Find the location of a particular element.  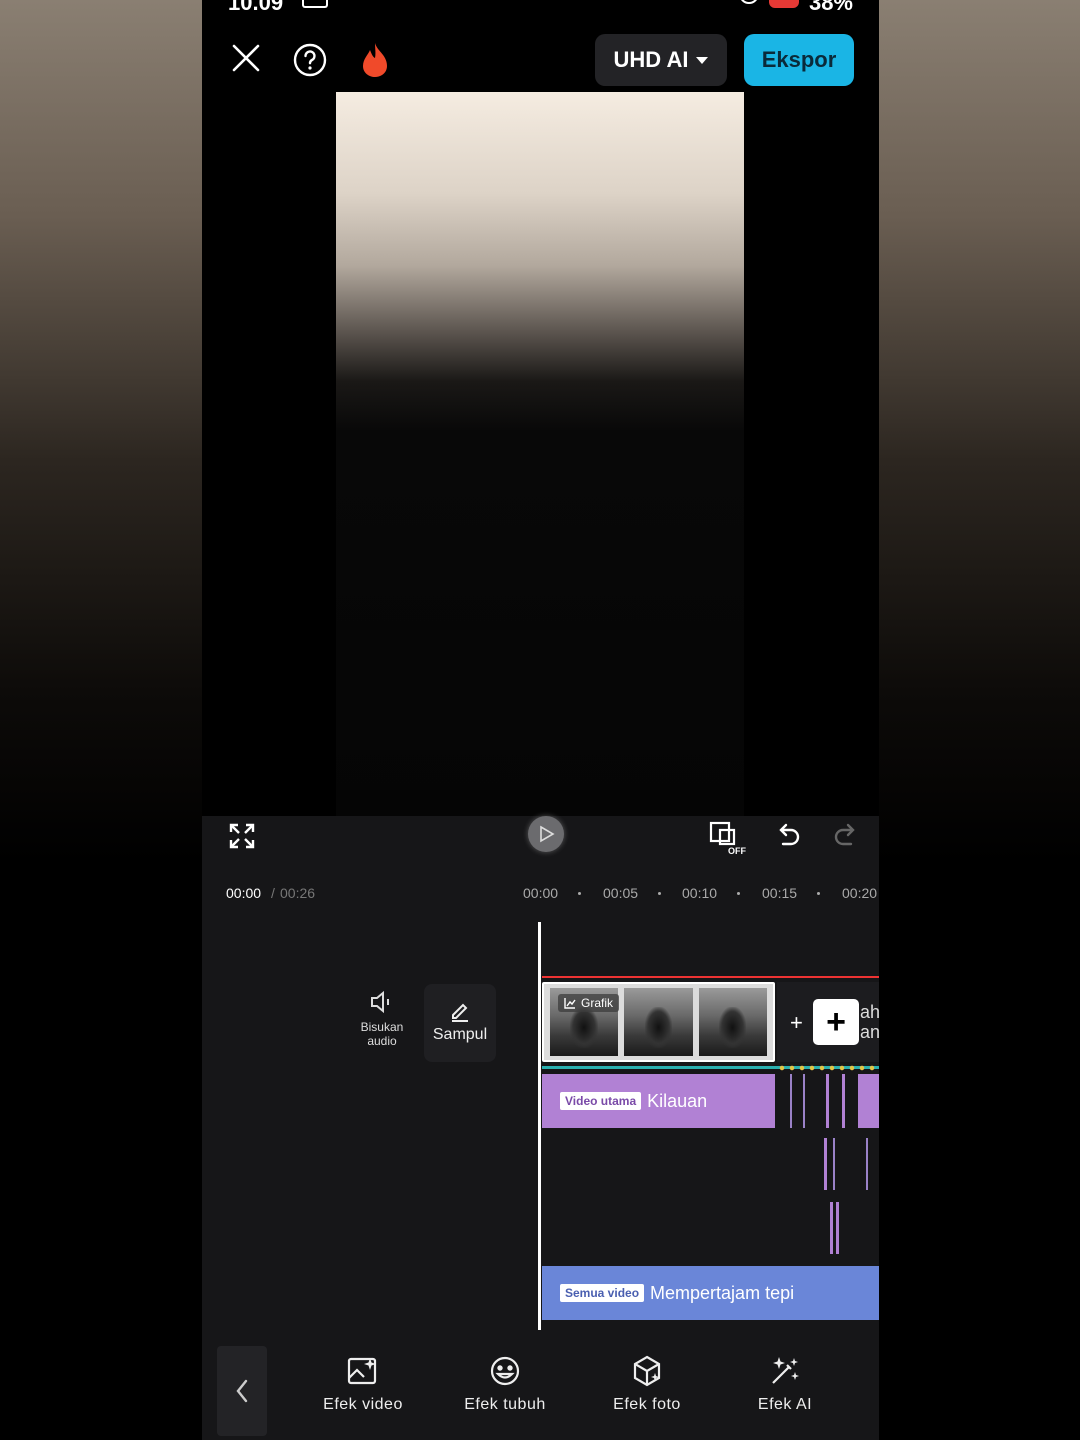

quality-dropdown: UHD AI is located at coordinates (661, 60).